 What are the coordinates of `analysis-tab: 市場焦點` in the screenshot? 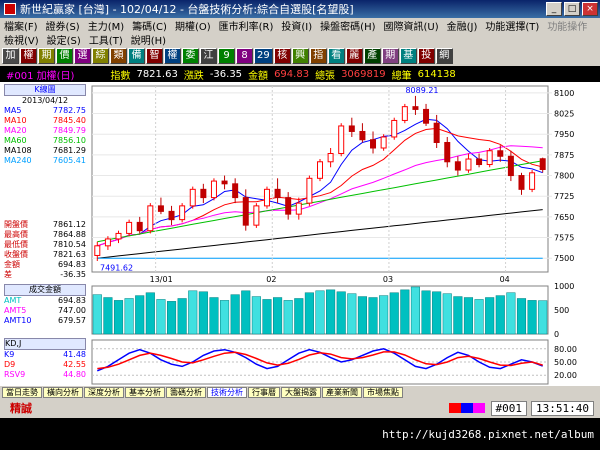 It's located at (383, 392).